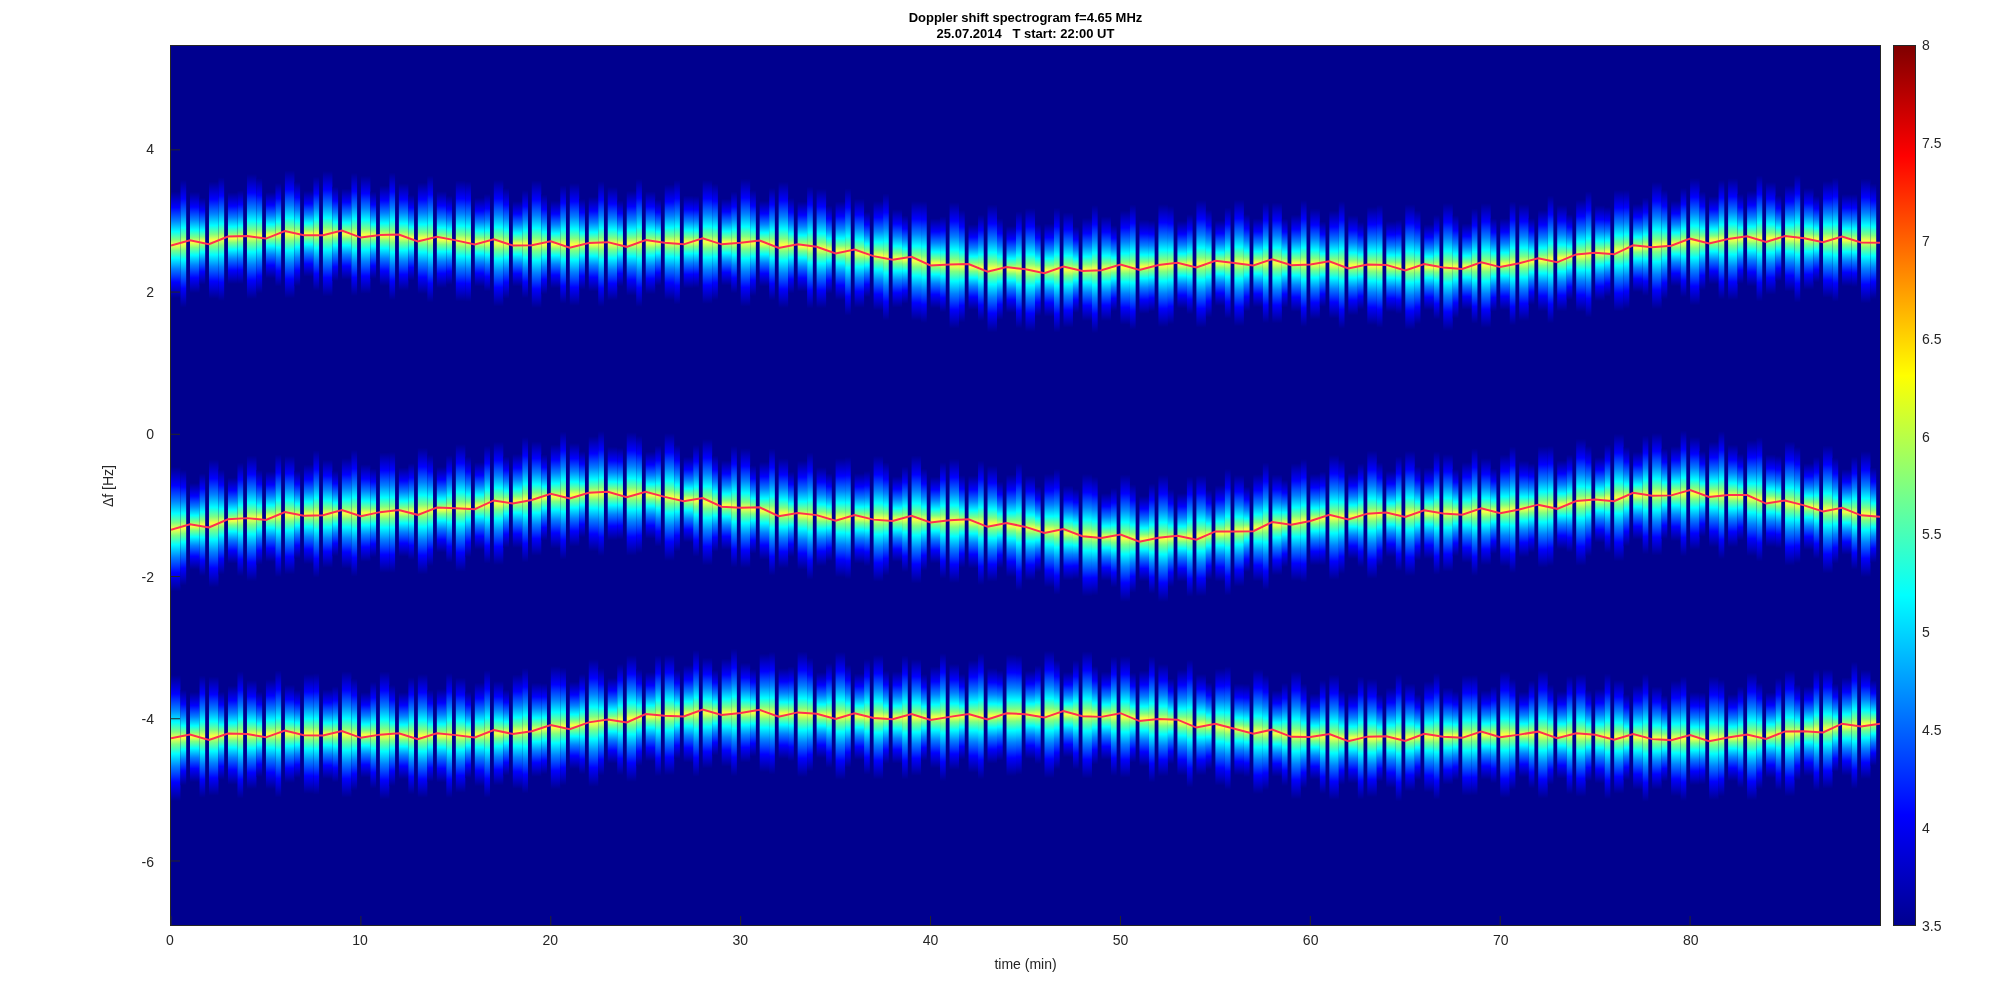  I want to click on x-tick-label: 70, so click(1501, 940).